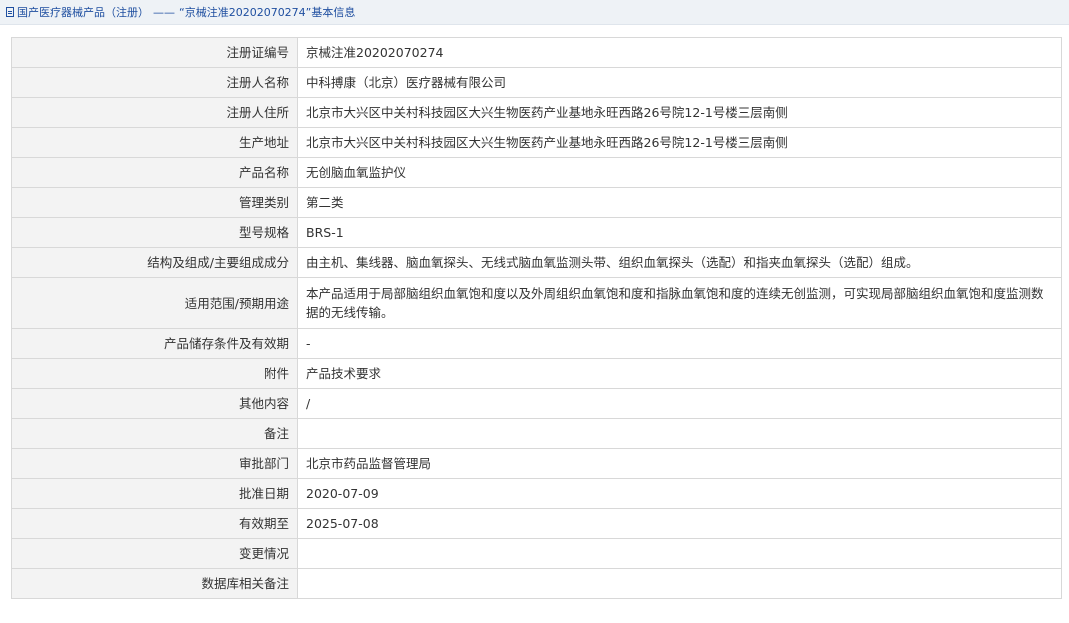 This screenshot has height=623, width=1069. What do you see at coordinates (534, 12) in the screenshot?
I see `breadcrumb: 国产医疗器械产品（注册） —— “京械注准20202070274”基本信息` at bounding box center [534, 12].